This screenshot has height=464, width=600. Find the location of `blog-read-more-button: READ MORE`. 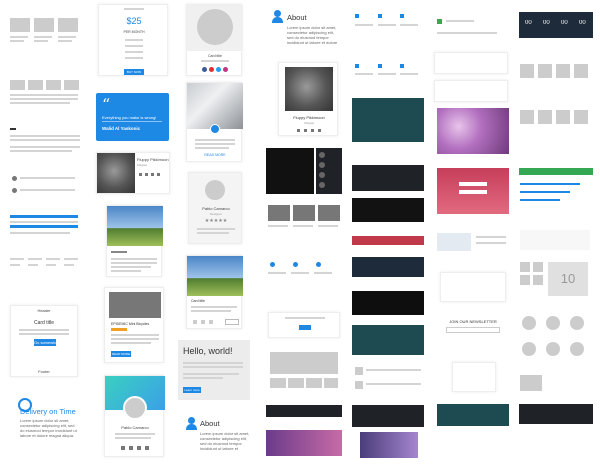

blog-read-more-button: READ MORE is located at coordinates (121, 354).